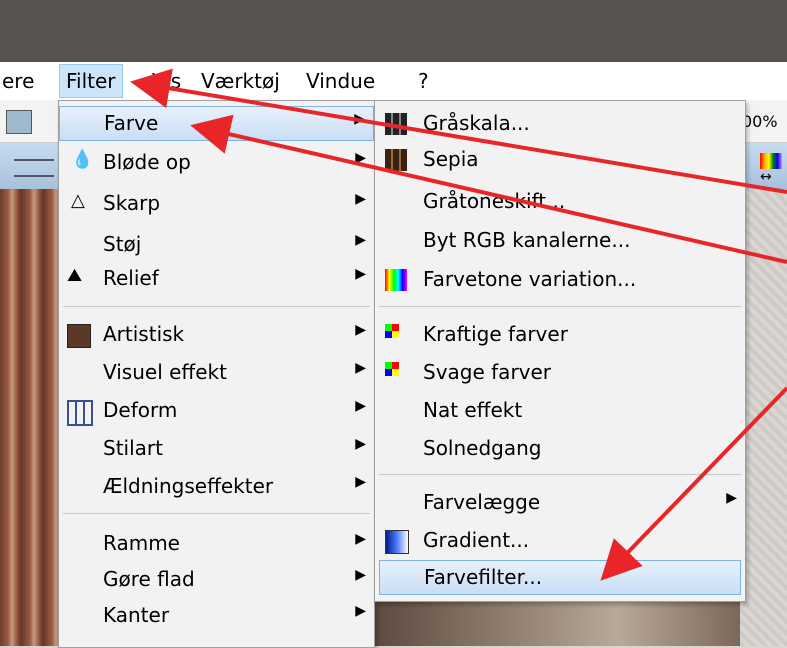 The height and width of the screenshot is (648, 787). Describe the element at coordinates (397, 542) in the screenshot. I see `gradient-icon` at that location.